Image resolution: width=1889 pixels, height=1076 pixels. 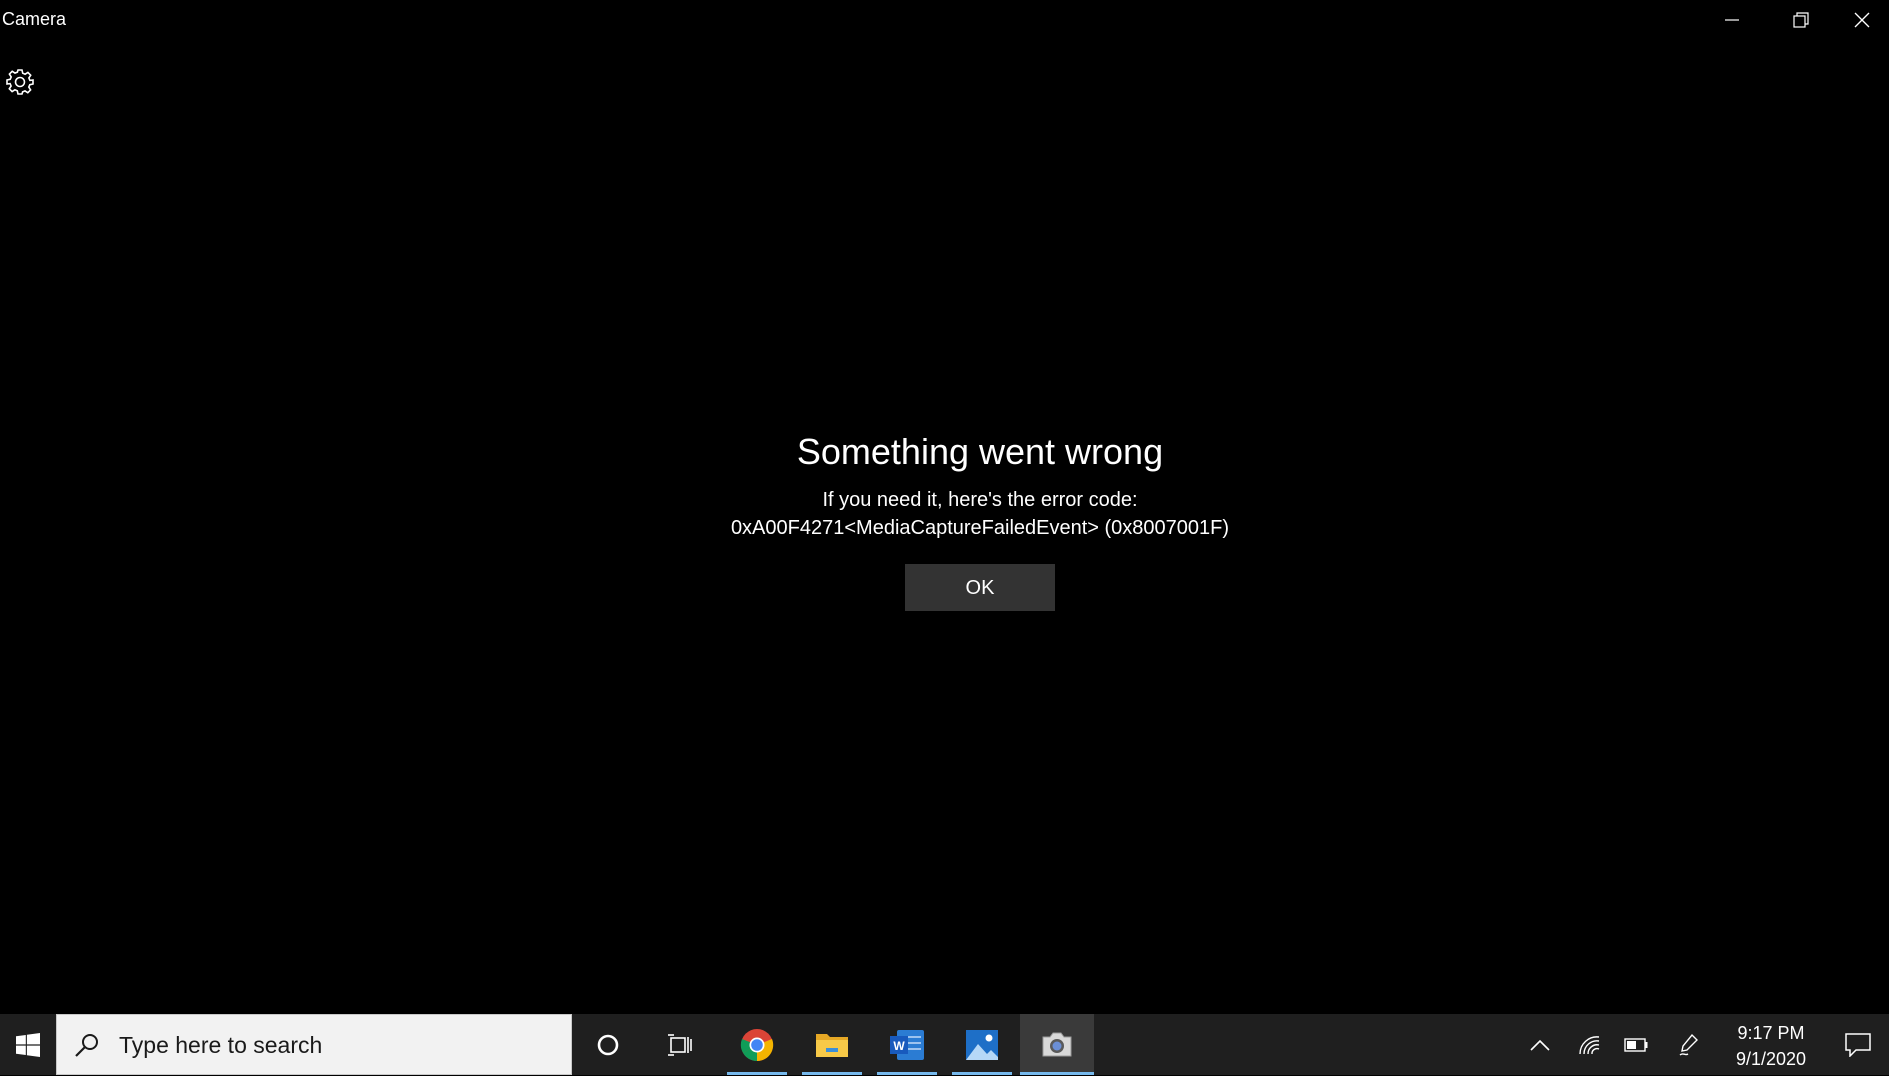 I want to click on chevron-up-icon, so click(x=1540, y=1045).